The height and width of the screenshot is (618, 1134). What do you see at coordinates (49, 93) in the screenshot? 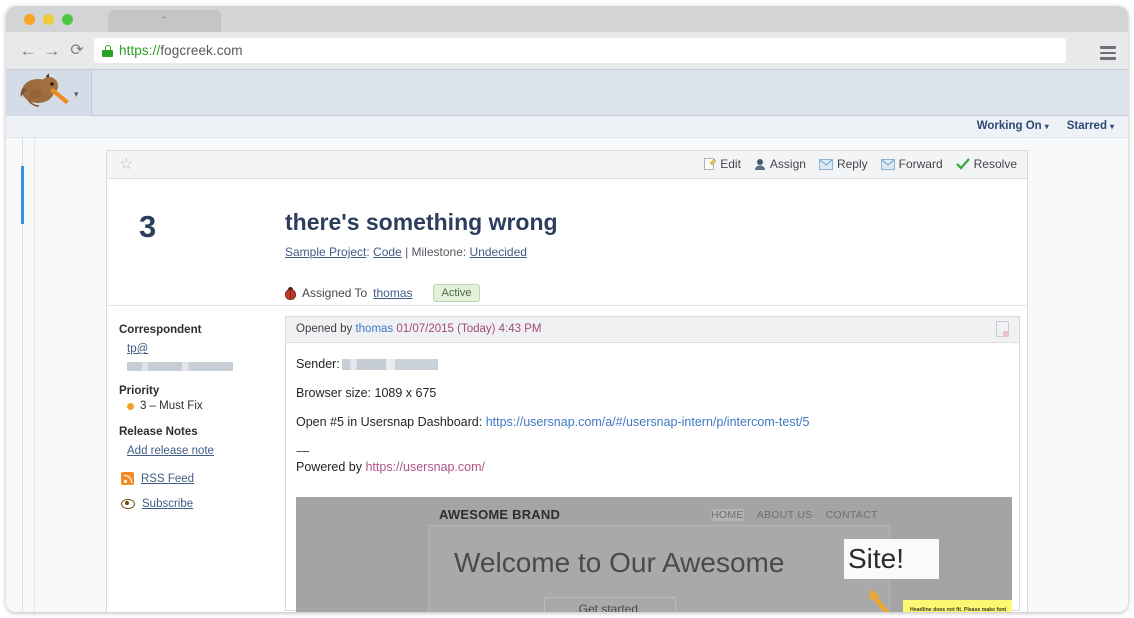
I see `logo-cell: ▾` at bounding box center [49, 93].